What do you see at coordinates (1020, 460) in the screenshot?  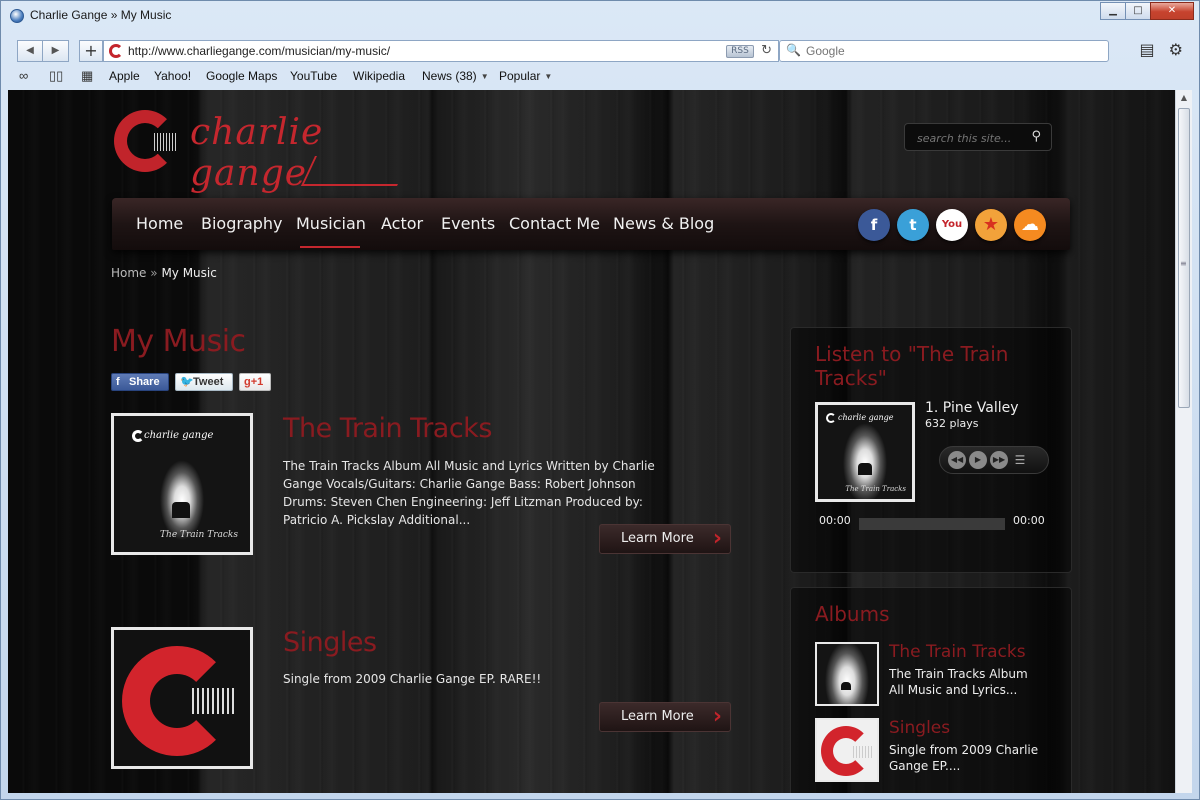 I see `playlist-icon: ☰` at bounding box center [1020, 460].